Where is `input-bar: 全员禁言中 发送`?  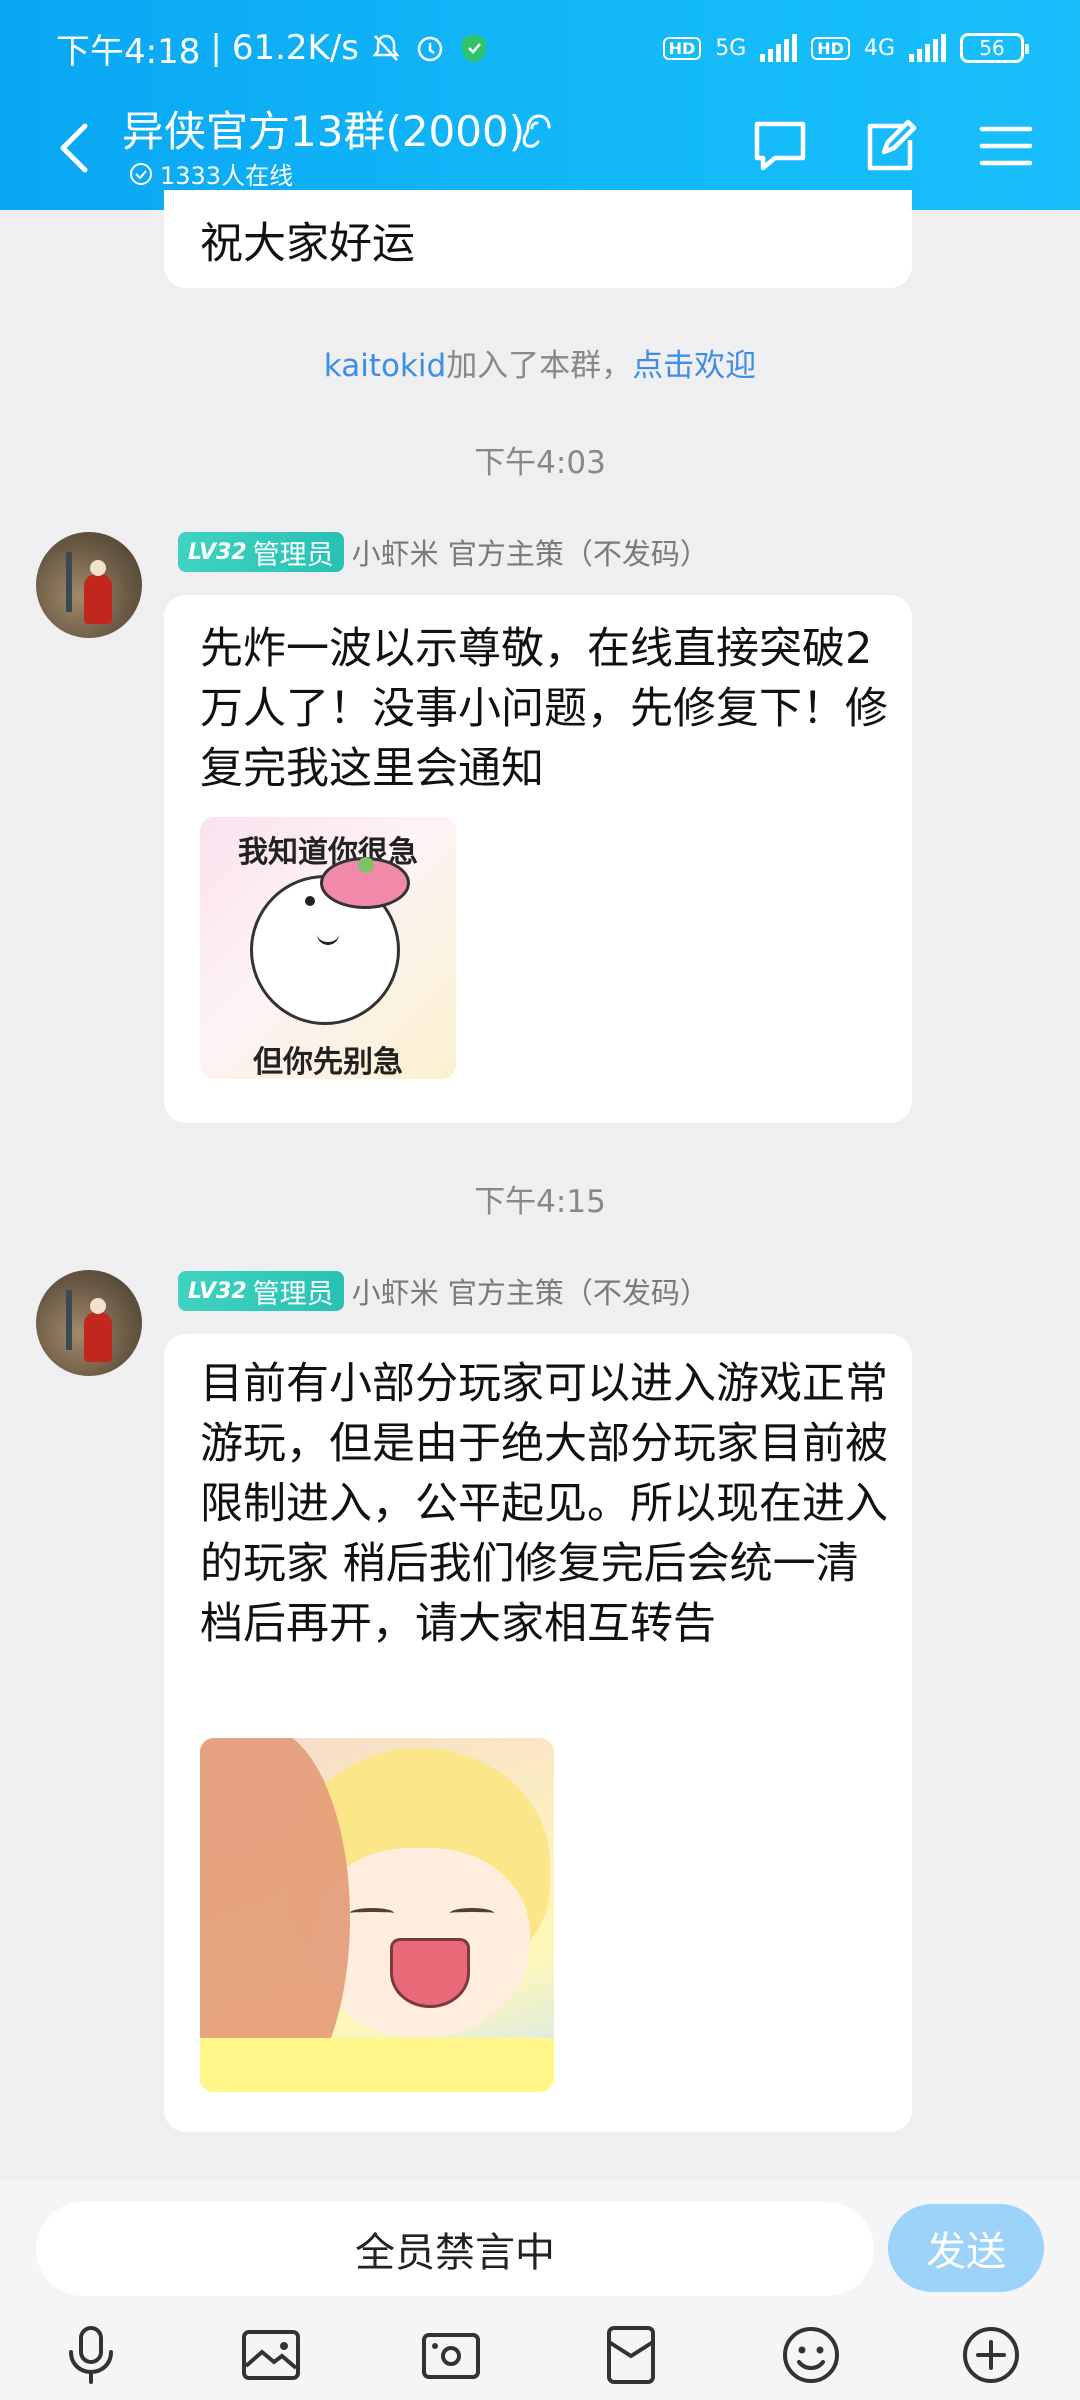 input-bar: 全员禁言中 发送 is located at coordinates (540, 2290).